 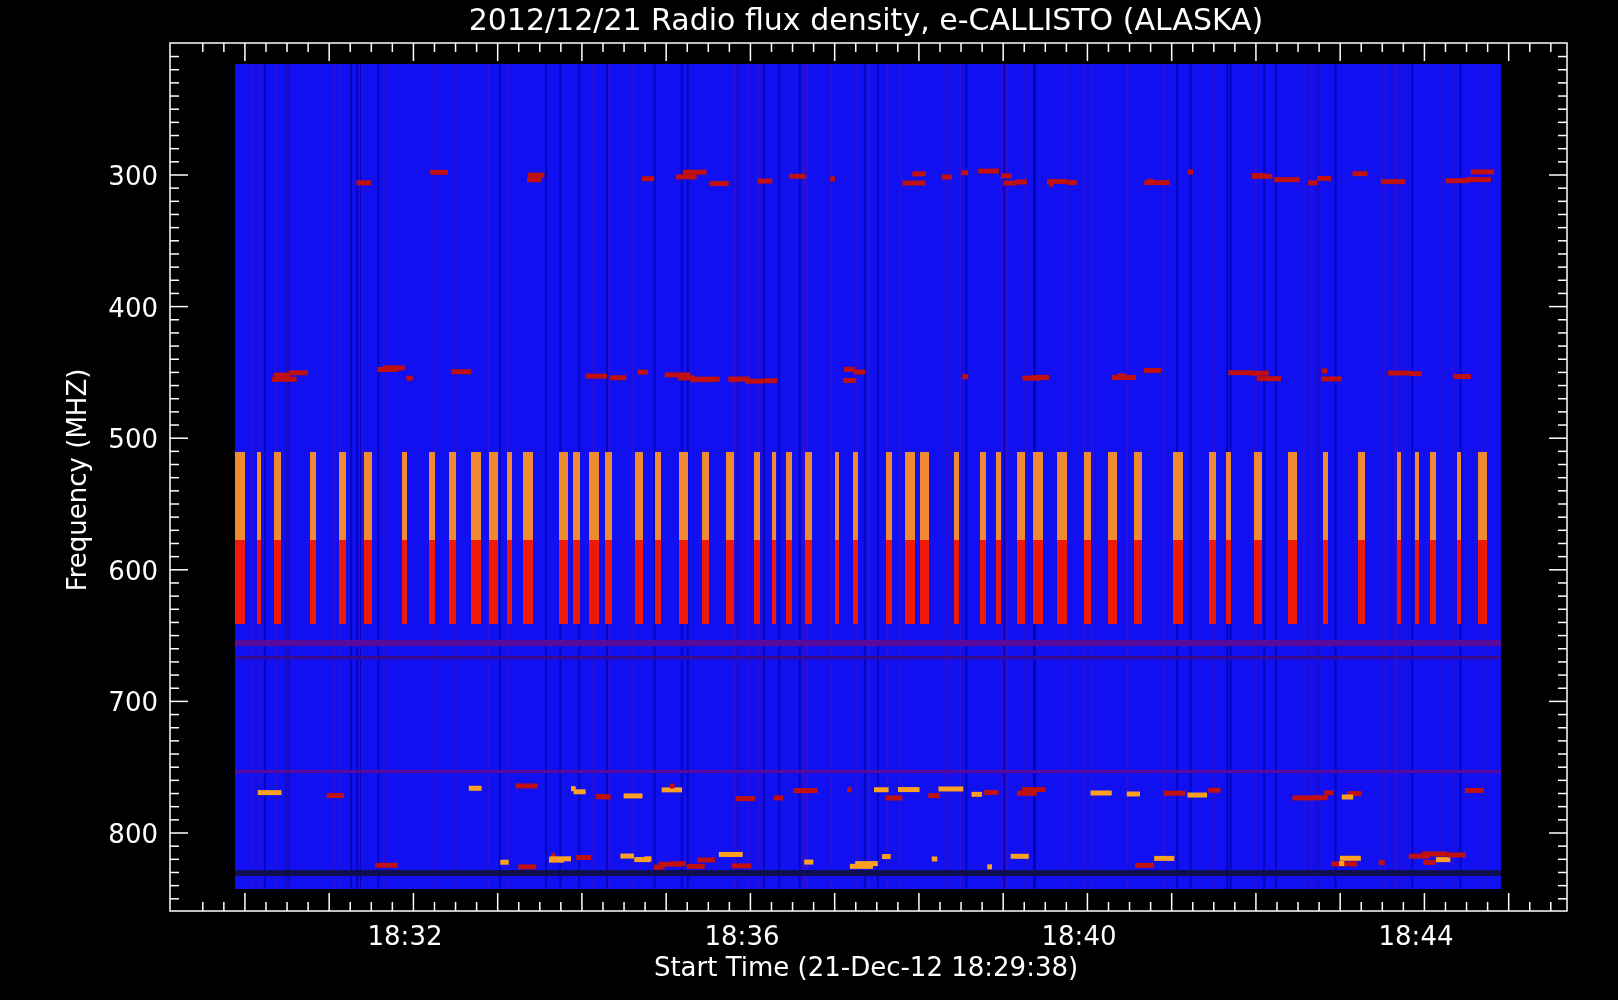 What do you see at coordinates (133, 834) in the screenshot?
I see `y-tick-label: 800` at bounding box center [133, 834].